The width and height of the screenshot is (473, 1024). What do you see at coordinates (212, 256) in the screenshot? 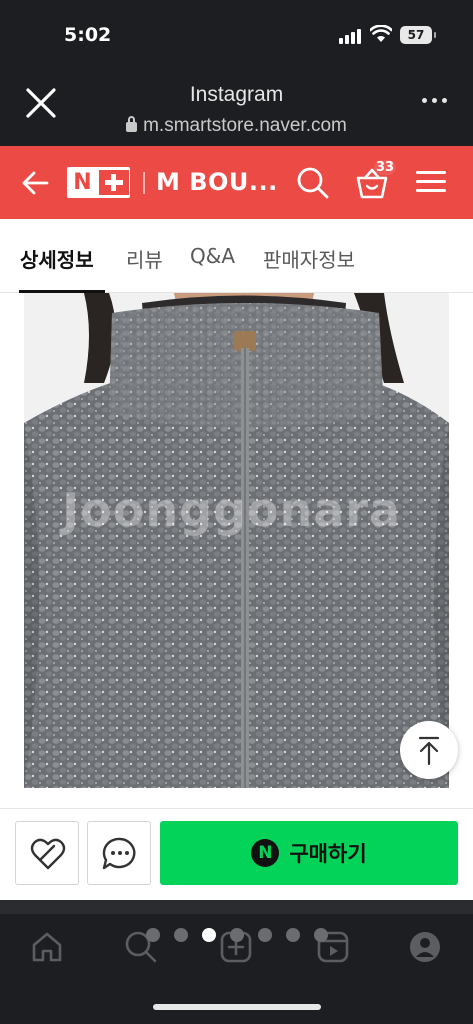
I see `tab-qna: Q&A` at bounding box center [212, 256].